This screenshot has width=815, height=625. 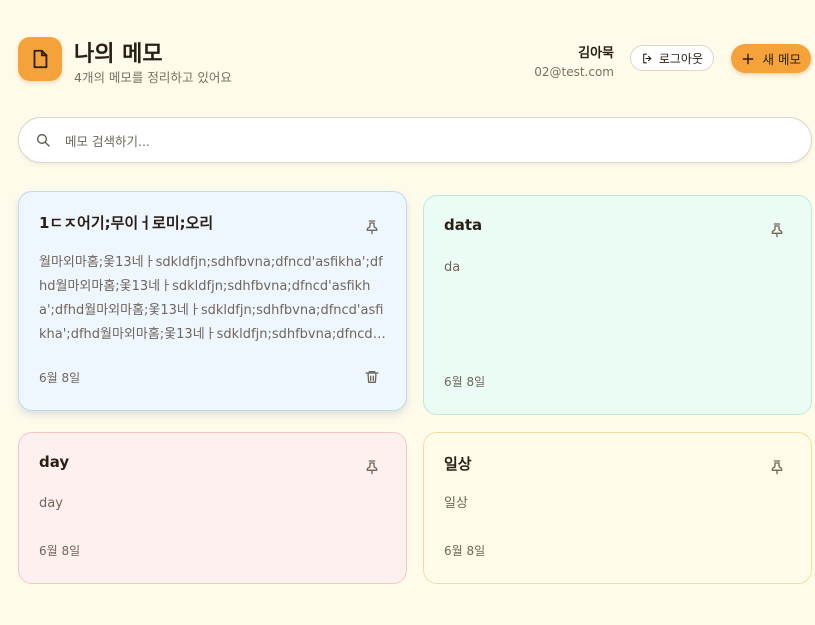 I want to click on logout-icon, so click(x=647, y=58).